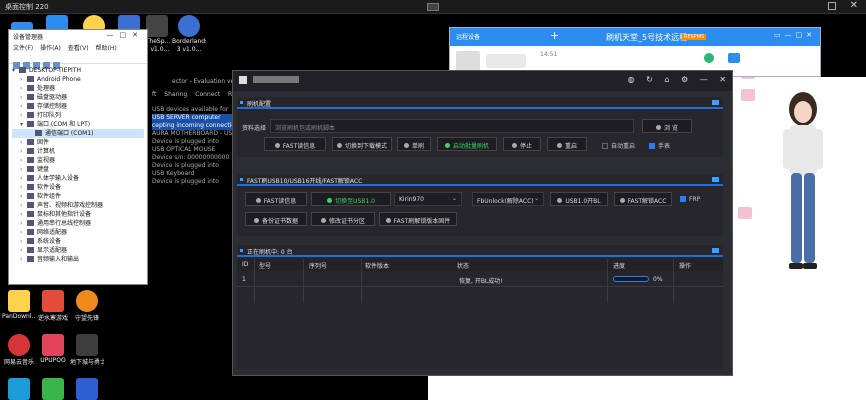 Image resolution: width=866 pixels, height=400 pixels. I want to click on usb-device-item: AURA MOTHERBOARD - USB, so click(195, 134).